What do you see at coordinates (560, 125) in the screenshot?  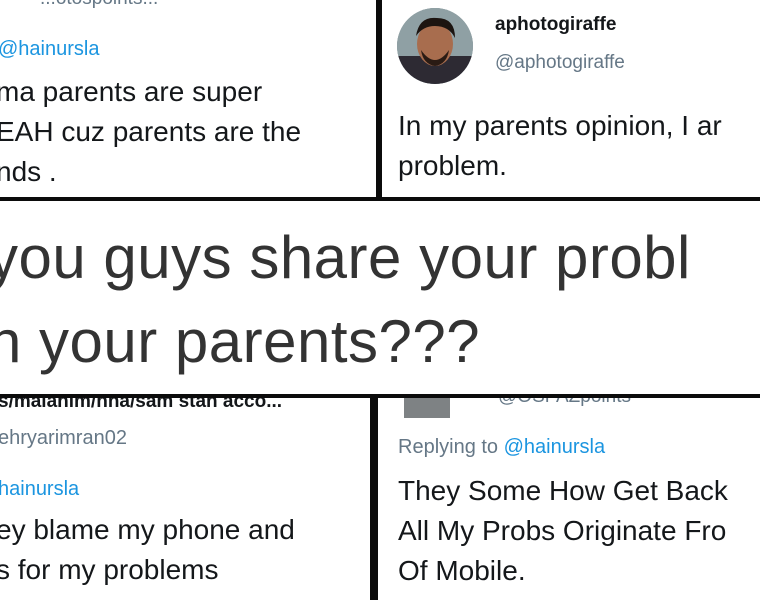 I see `tweet-text-line: In my parents opinion, I ar` at bounding box center [560, 125].